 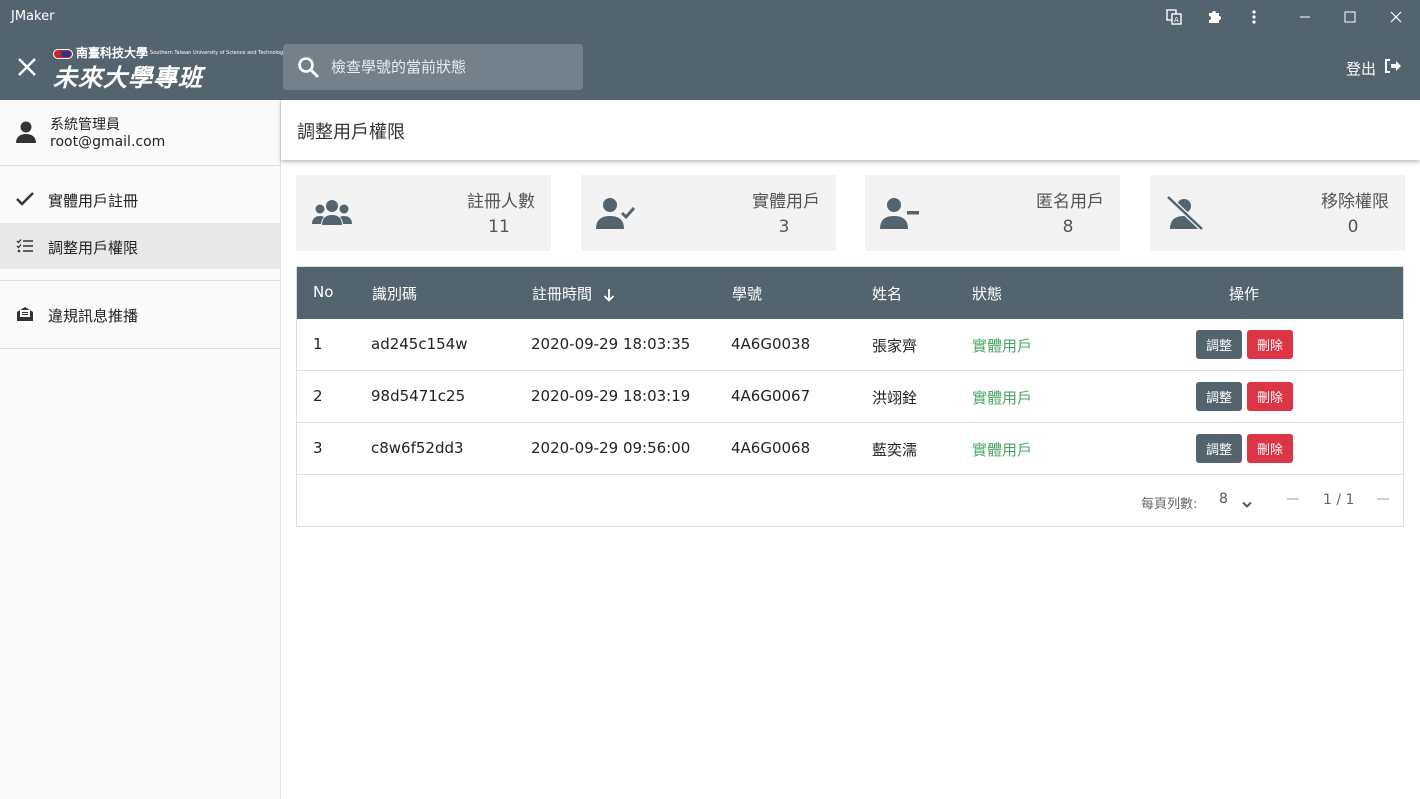 I want to click on cell-id: 98d5471c25, so click(x=418, y=396).